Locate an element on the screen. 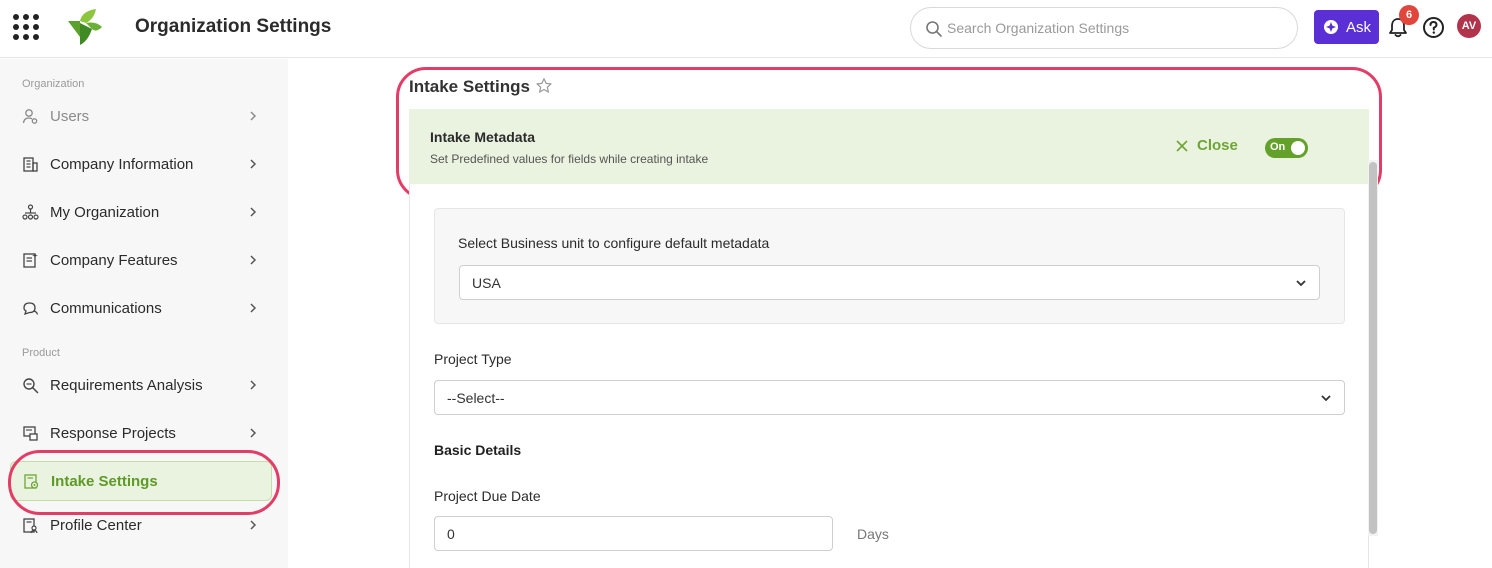  help-icon is located at coordinates (1433, 27).